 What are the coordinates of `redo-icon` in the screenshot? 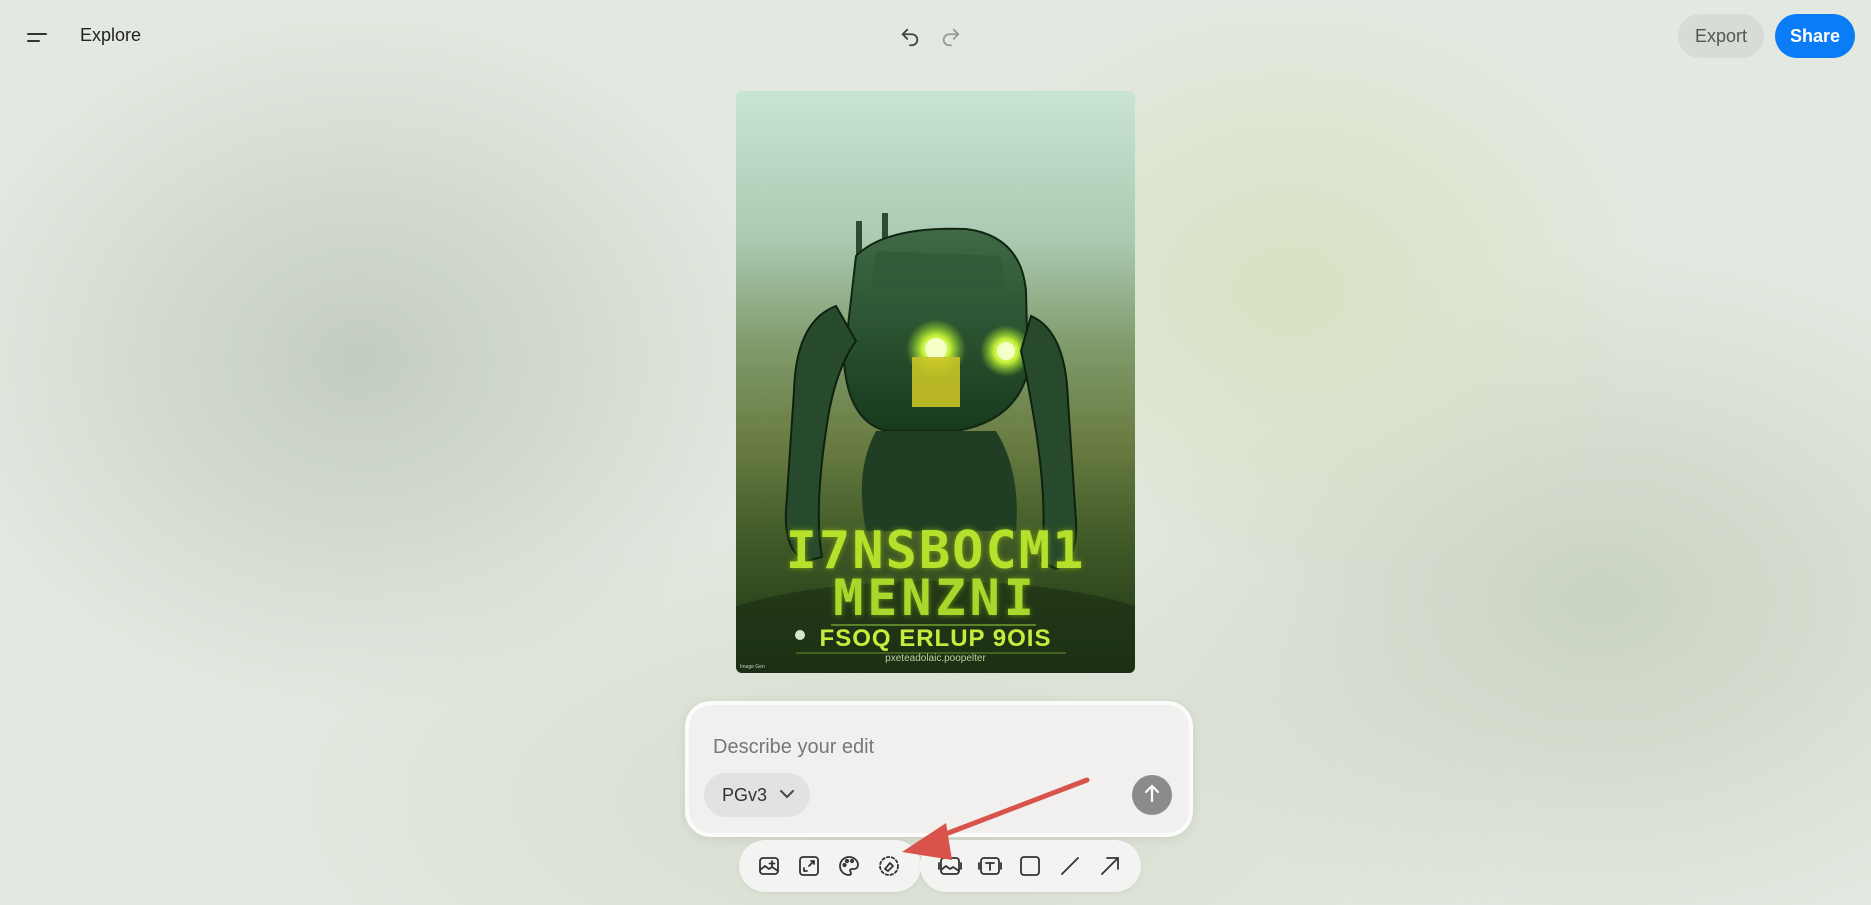 It's located at (951, 37).